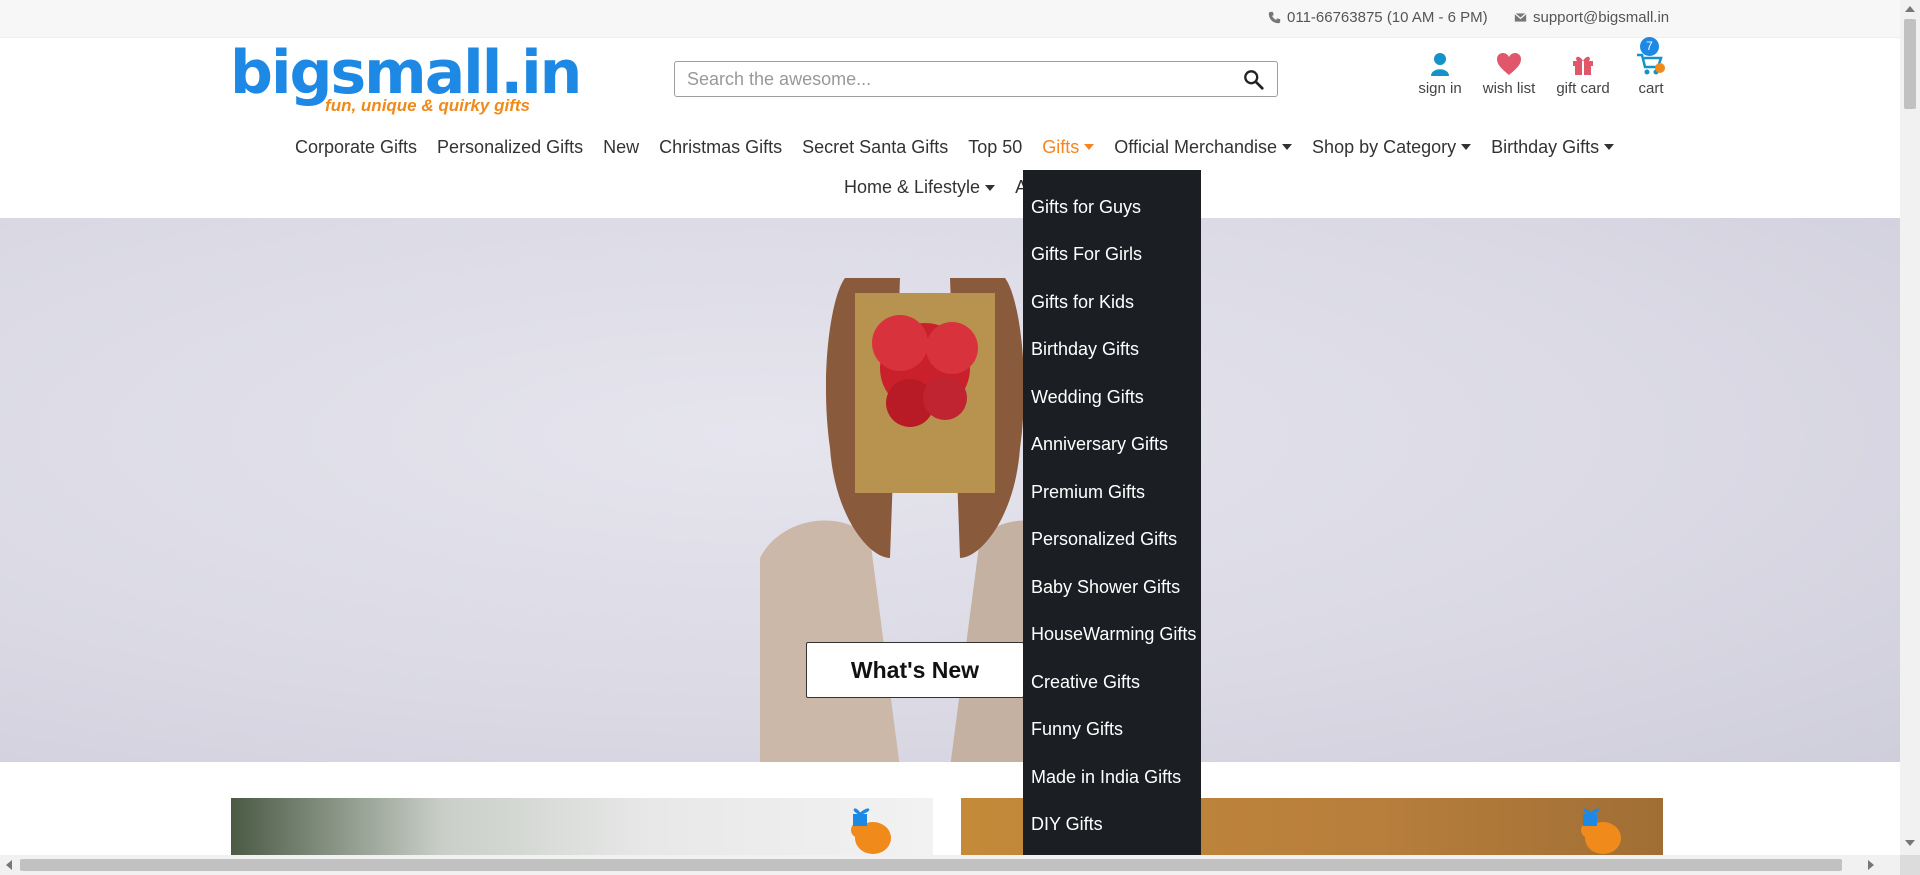 Image resolution: width=1920 pixels, height=875 pixels. Describe the element at coordinates (1910, 843) in the screenshot. I see `scroll-down-icon` at that location.